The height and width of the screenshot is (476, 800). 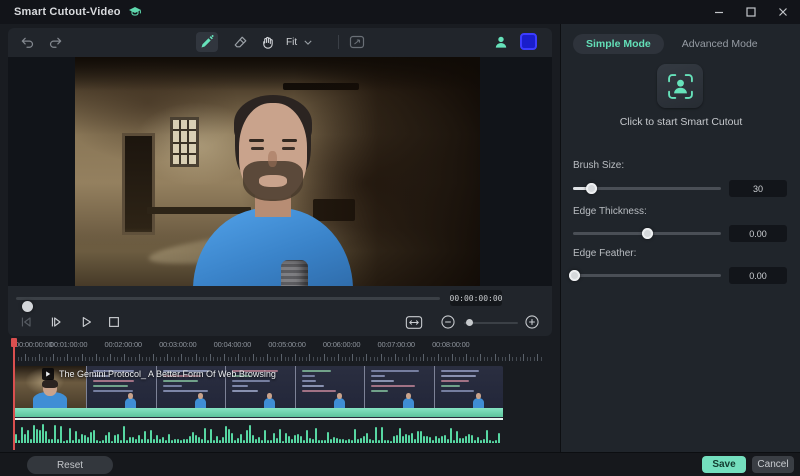 What do you see at coordinates (70, 465) in the screenshot?
I see `reset-button: Reset` at bounding box center [70, 465].